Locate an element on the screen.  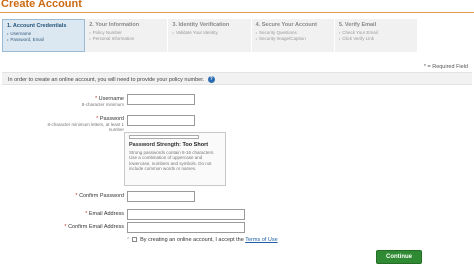
page-title: Create Account is located at coordinates (41, 5).